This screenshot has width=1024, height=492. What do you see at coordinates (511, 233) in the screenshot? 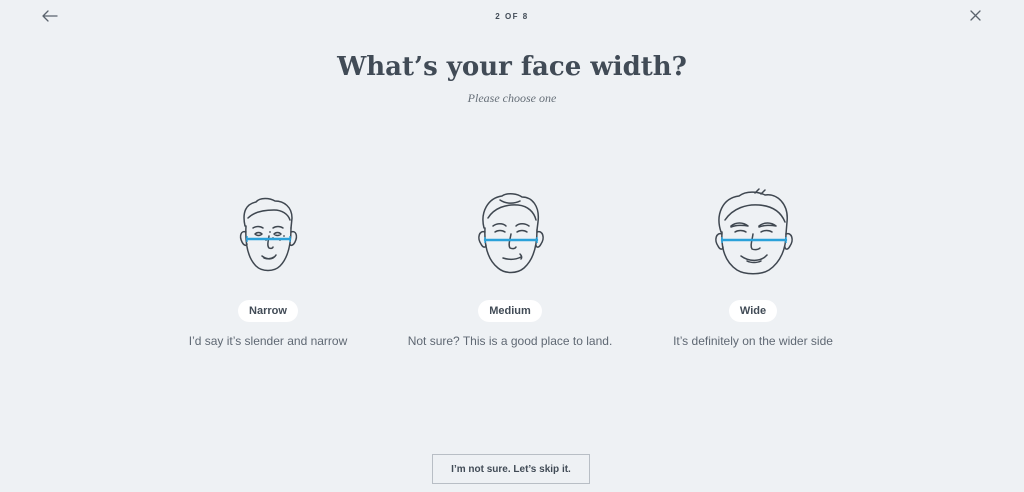
I see `medium-face-icon` at bounding box center [511, 233].